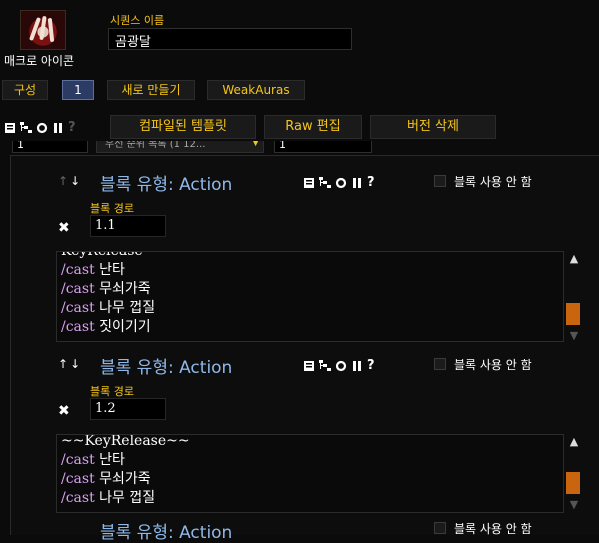  I want to click on block-path-input: 1.2, so click(128, 409).